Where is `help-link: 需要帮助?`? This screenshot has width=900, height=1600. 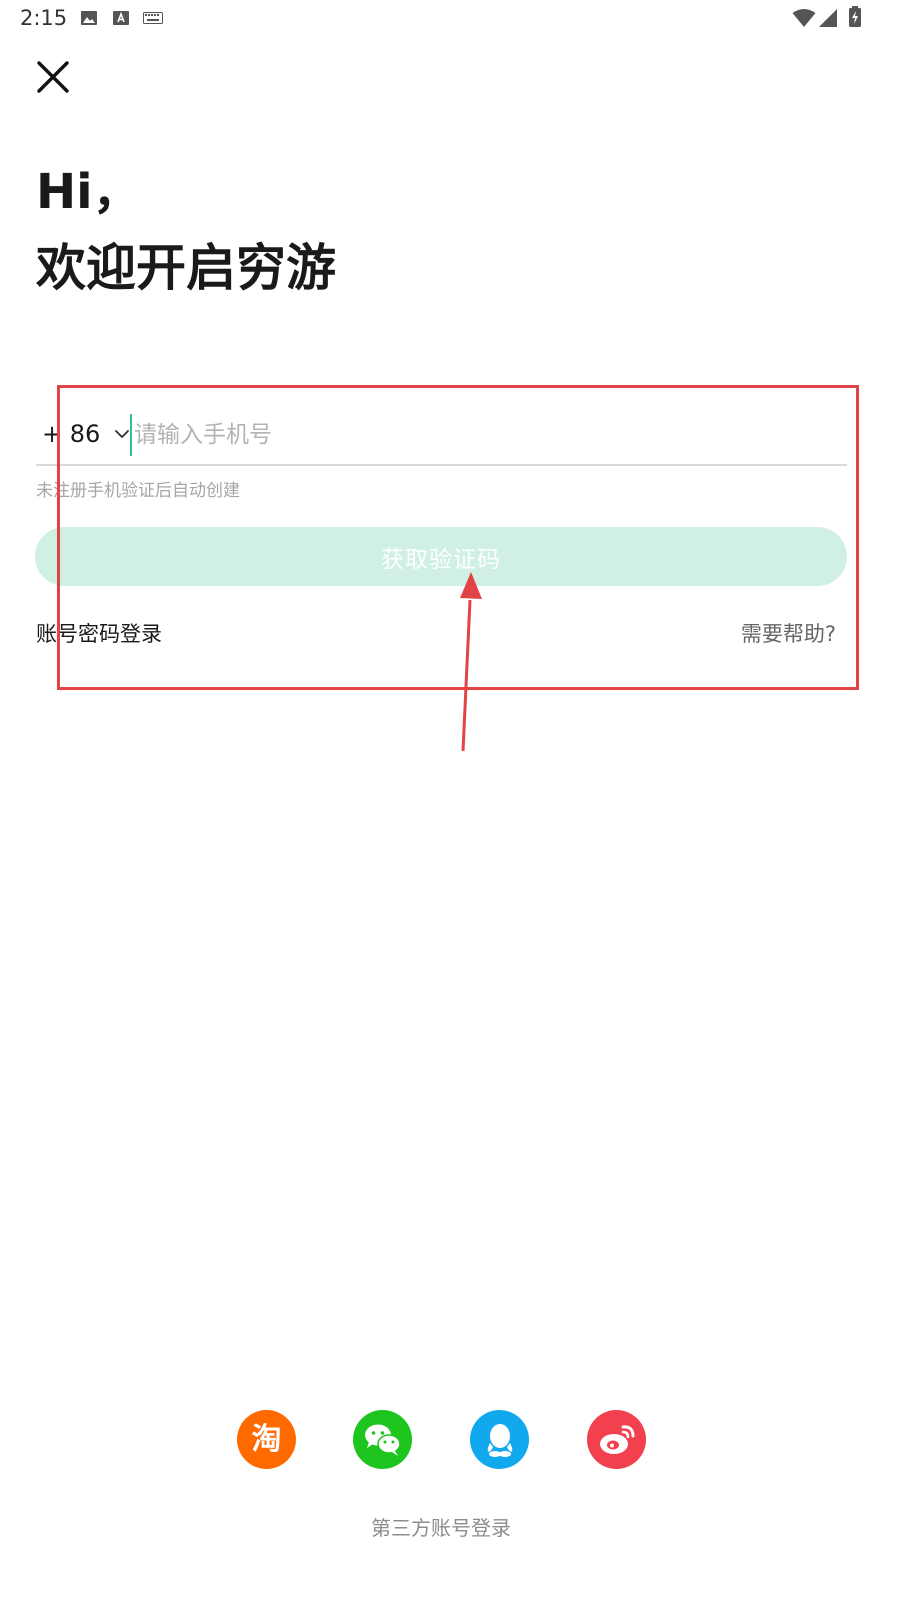 help-link: 需要帮助? is located at coordinates (788, 633).